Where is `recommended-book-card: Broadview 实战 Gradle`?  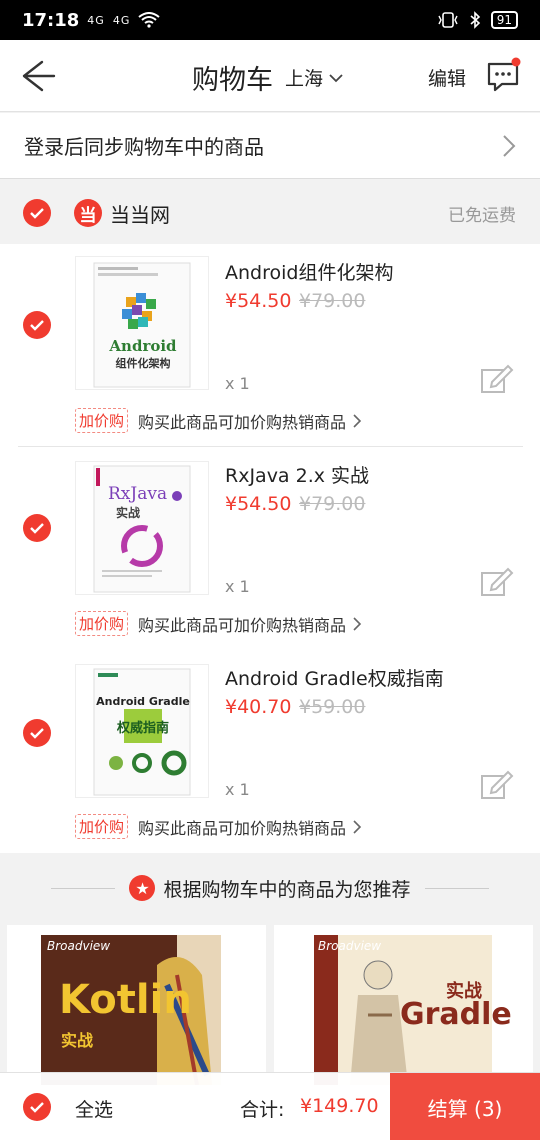
recommended-book-card: Broadview 实战 Gradle is located at coordinates (403, 1005).